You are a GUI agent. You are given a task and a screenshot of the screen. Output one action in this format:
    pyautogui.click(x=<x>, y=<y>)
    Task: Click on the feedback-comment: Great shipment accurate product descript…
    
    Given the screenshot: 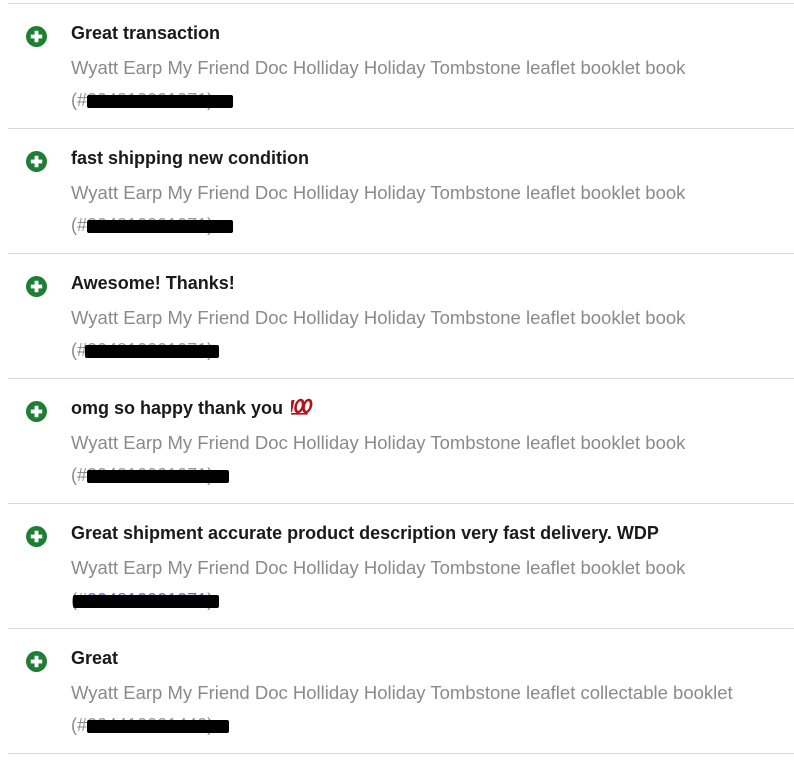 What is the action you would take?
    pyautogui.click(x=365, y=533)
    